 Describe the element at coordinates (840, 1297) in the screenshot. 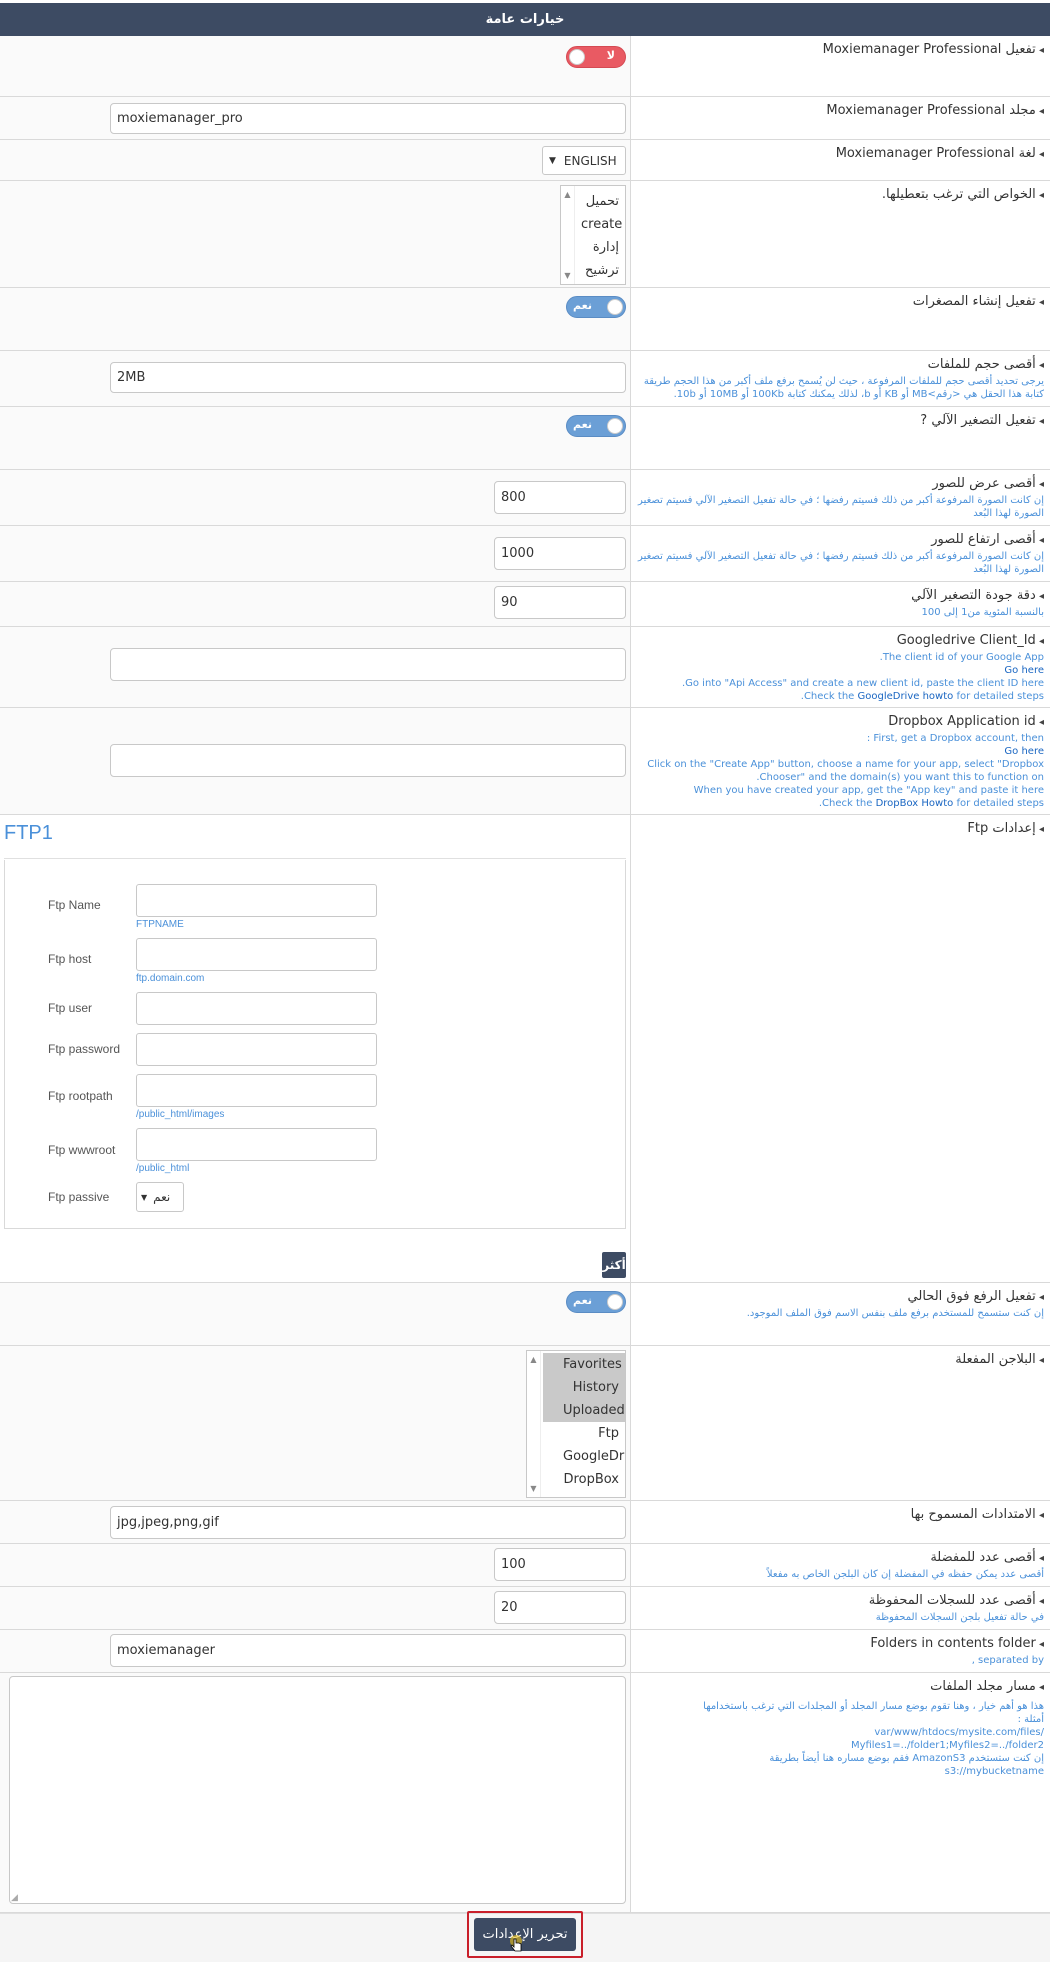

I see `field-label: تفعيل الرفع فوق الحالي` at that location.